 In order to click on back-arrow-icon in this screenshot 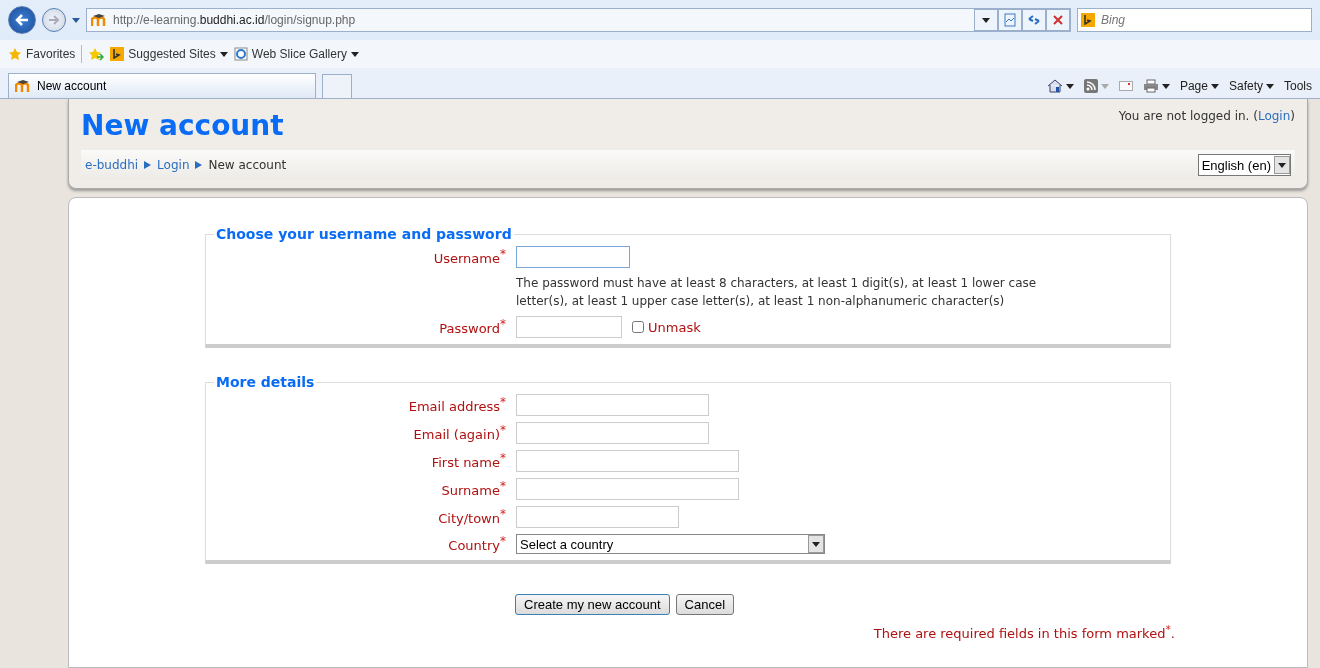, I will do `click(22, 20)`.